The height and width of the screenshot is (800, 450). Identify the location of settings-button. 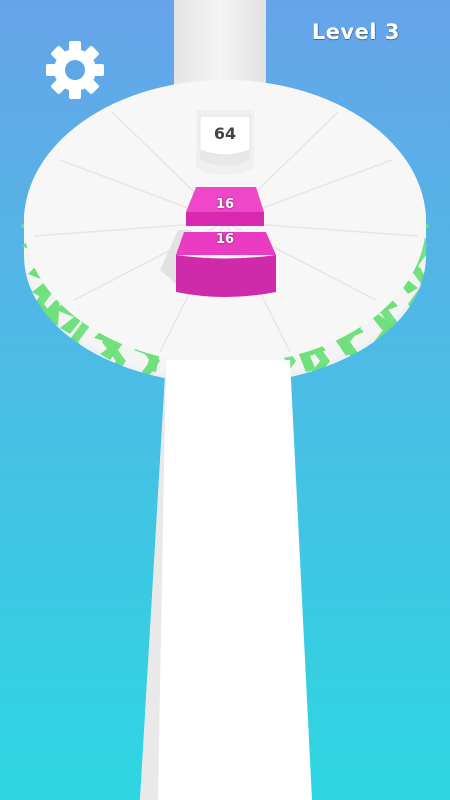
(75, 70).